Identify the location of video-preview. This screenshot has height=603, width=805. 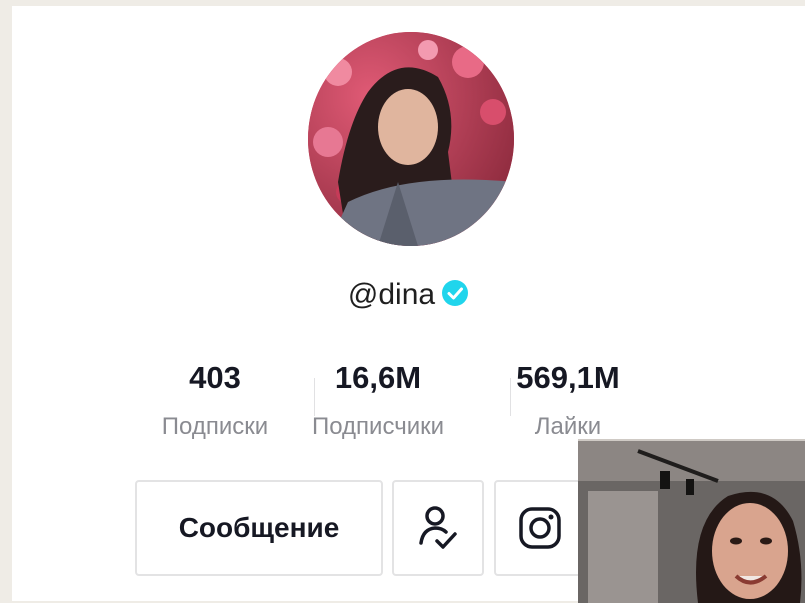
(691, 522).